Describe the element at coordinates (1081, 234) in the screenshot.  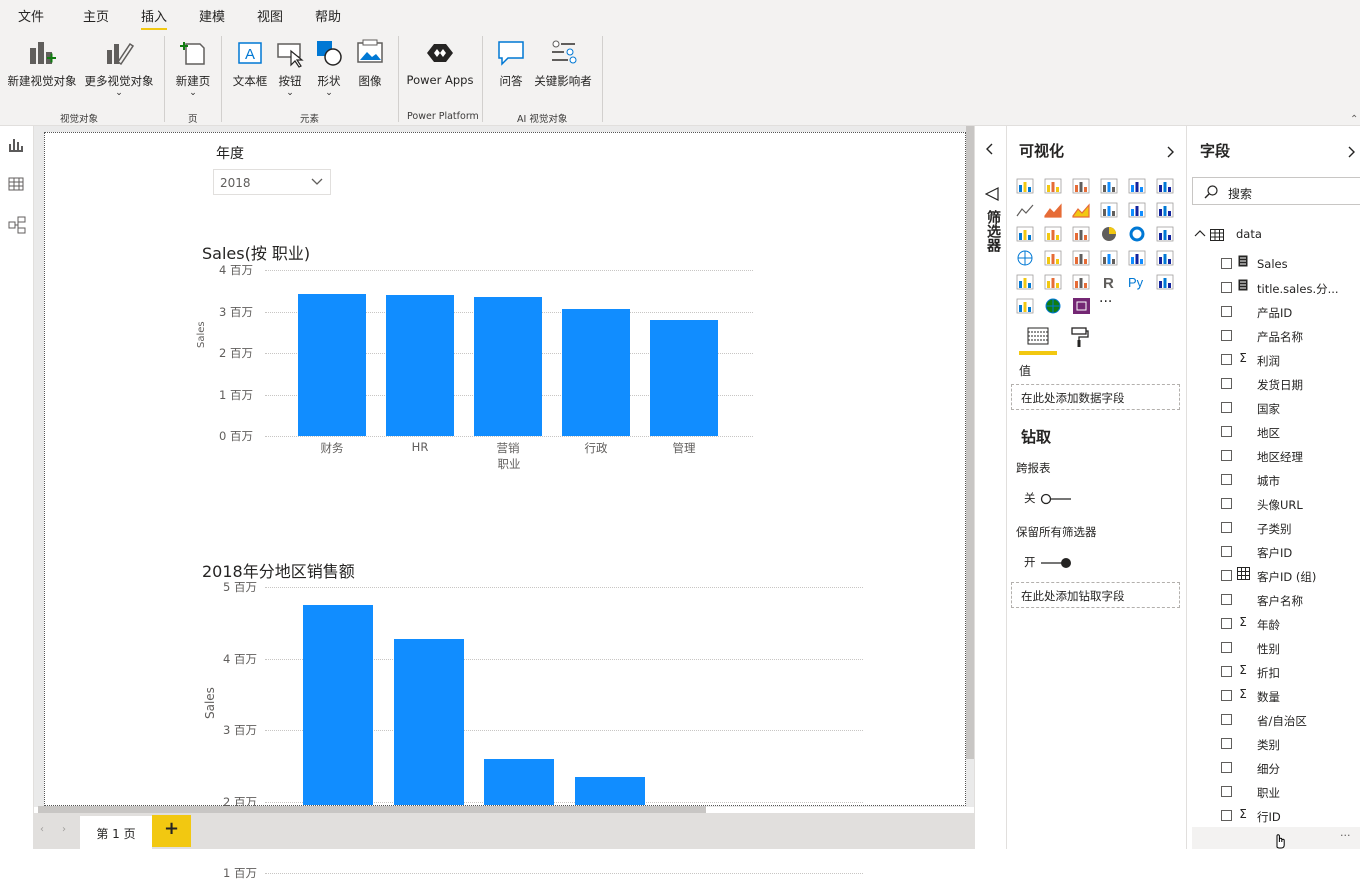
I see `scatter-visual-icon` at that location.